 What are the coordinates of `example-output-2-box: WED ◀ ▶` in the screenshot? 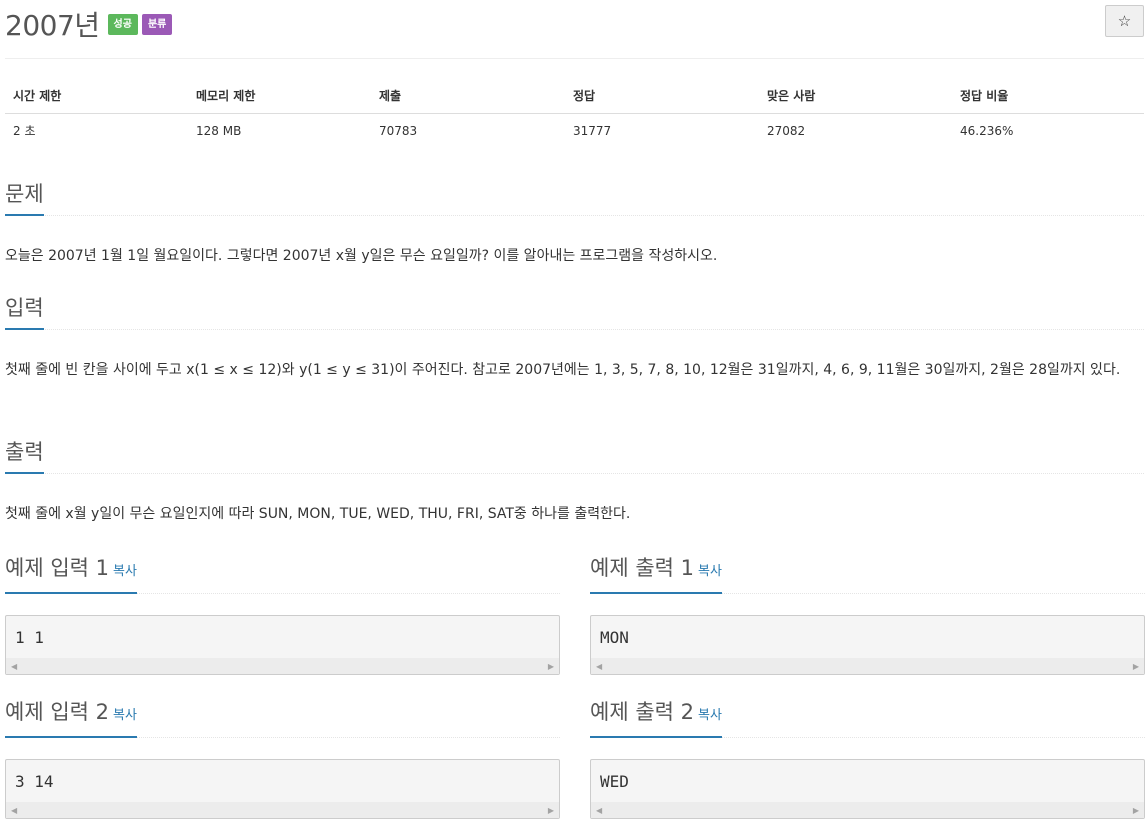 It's located at (867, 789).